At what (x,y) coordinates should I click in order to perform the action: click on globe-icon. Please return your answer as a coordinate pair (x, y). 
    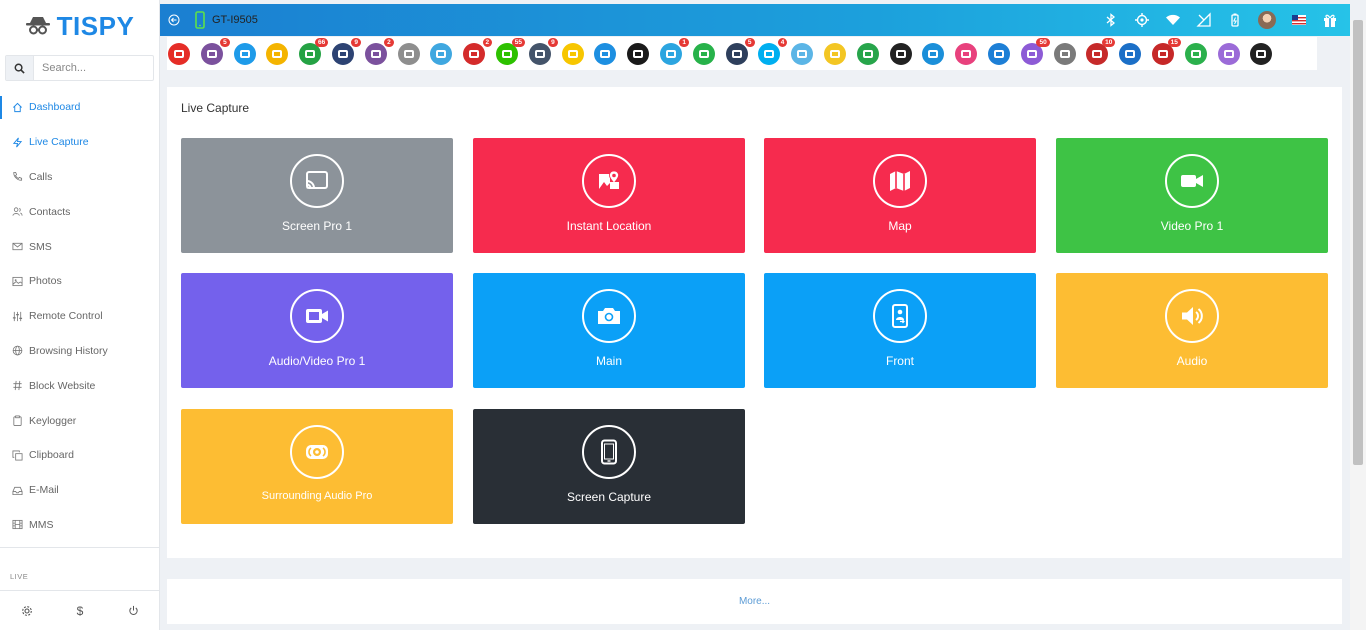
    Looking at the image, I should click on (17, 351).